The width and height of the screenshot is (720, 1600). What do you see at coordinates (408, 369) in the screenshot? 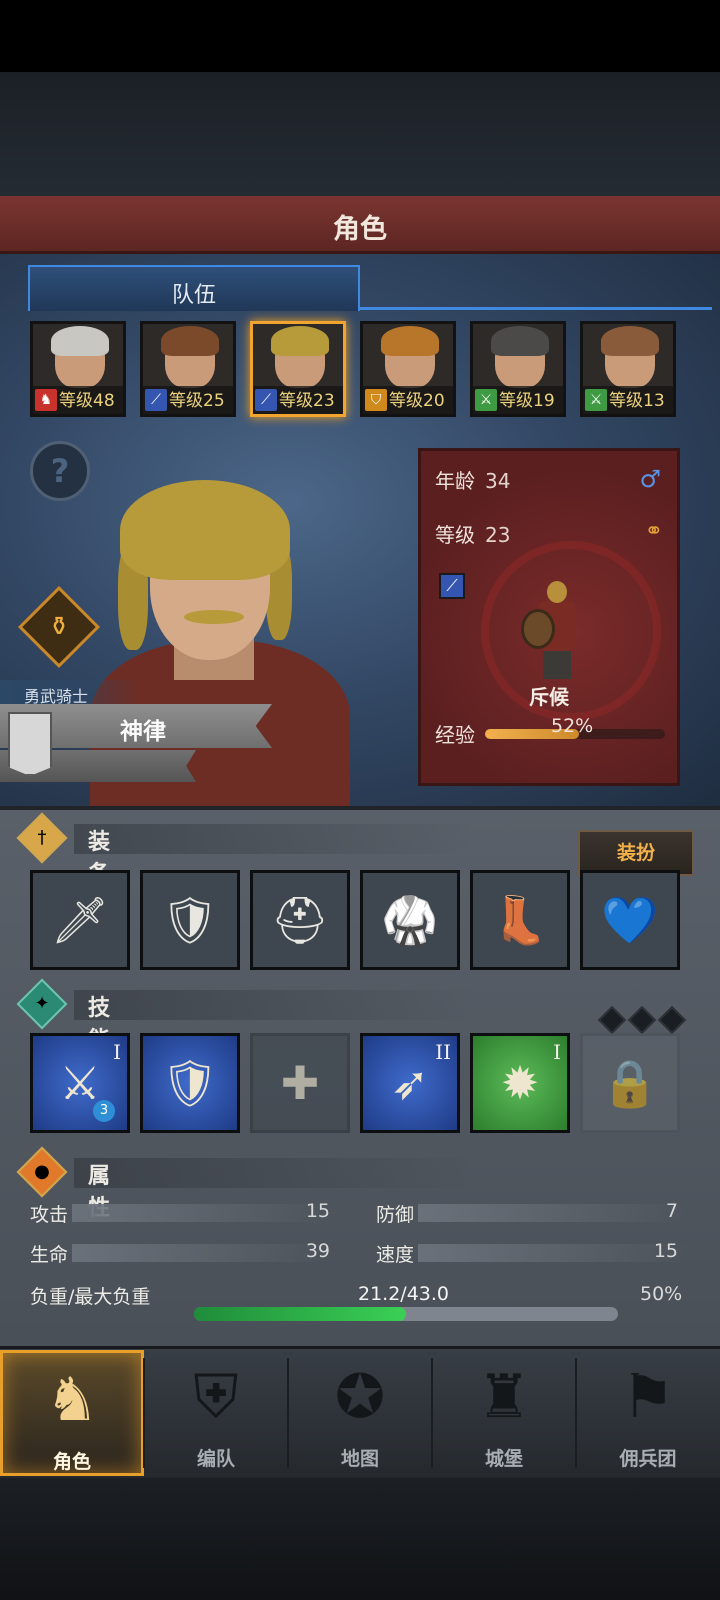
I see `party-member-4: ⛉ 等级20` at bounding box center [408, 369].